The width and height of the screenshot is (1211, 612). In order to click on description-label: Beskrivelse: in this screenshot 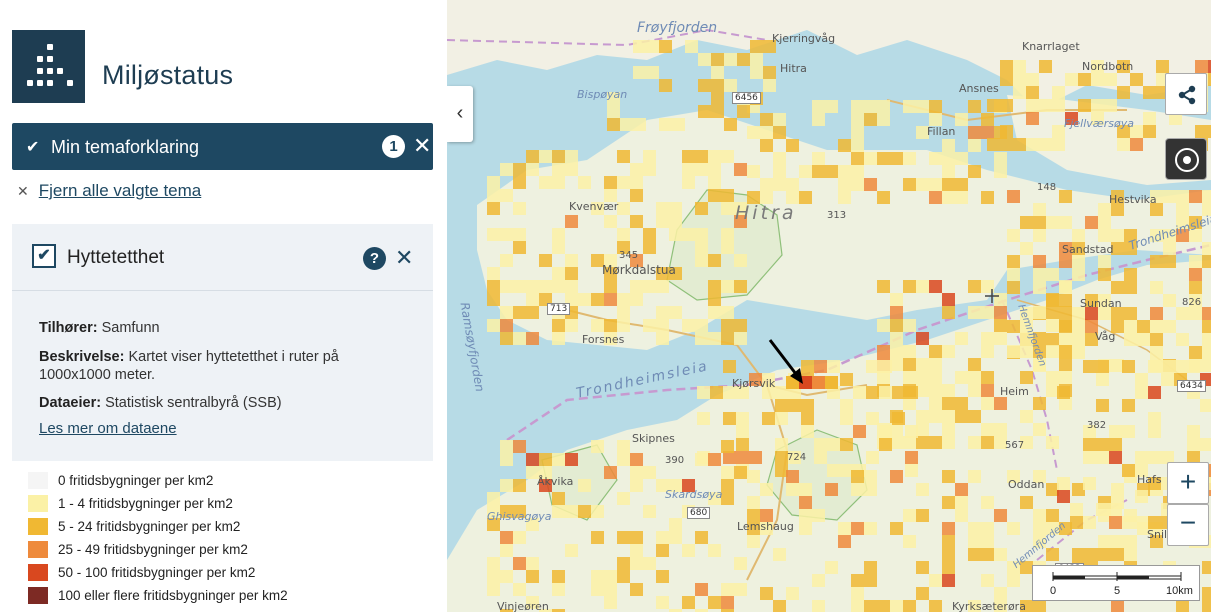, I will do `click(82, 357)`.